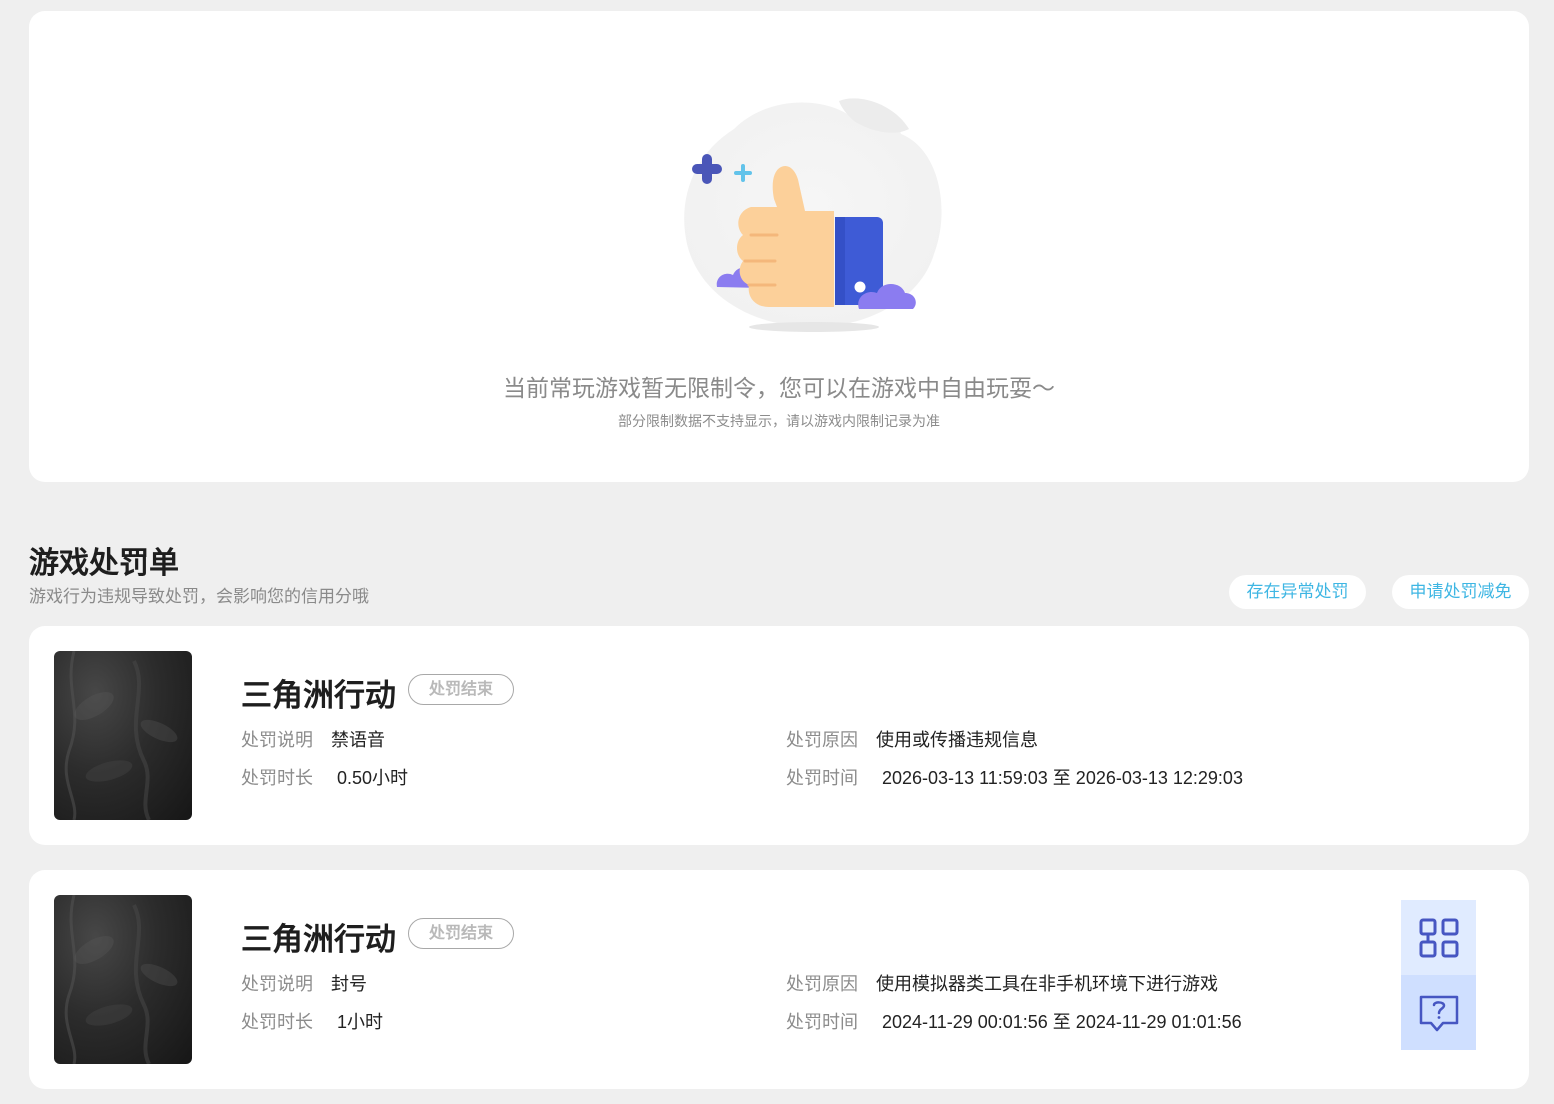 The image size is (1554, 1104). What do you see at coordinates (957, 740) in the screenshot?
I see `penalty-reason-value: 使用或传播违规信息` at bounding box center [957, 740].